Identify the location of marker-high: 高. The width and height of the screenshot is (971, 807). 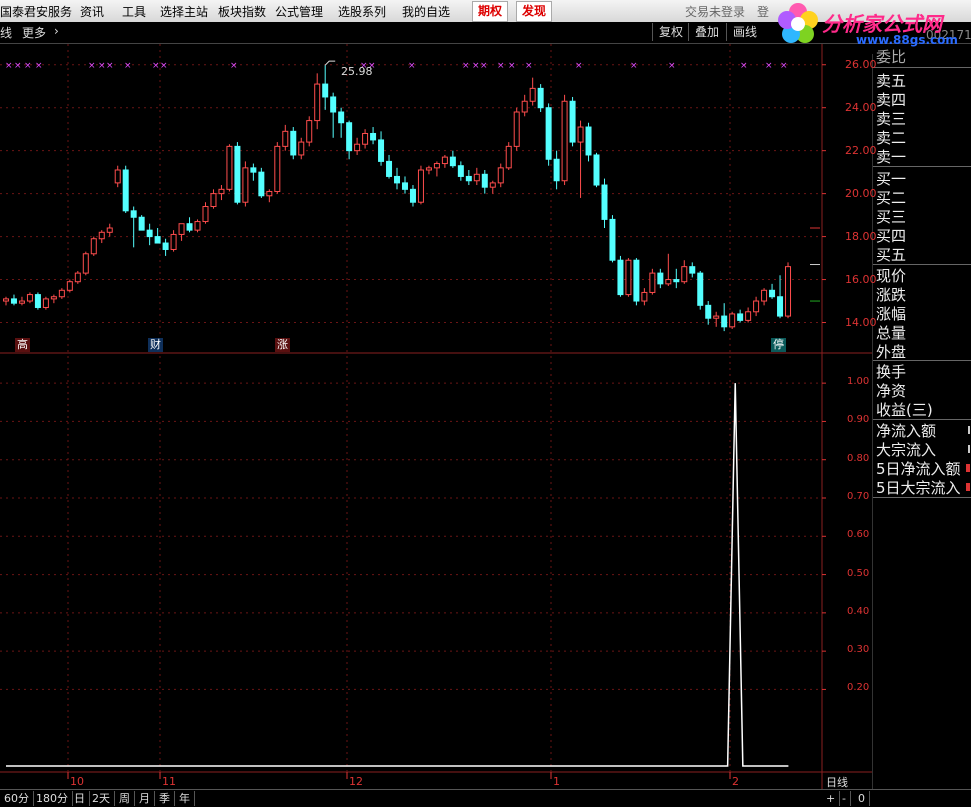
(22, 345).